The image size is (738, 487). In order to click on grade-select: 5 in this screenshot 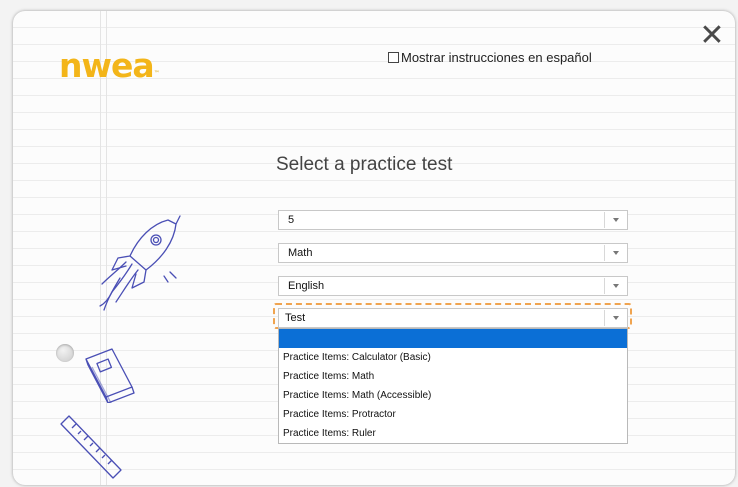, I will do `click(453, 220)`.